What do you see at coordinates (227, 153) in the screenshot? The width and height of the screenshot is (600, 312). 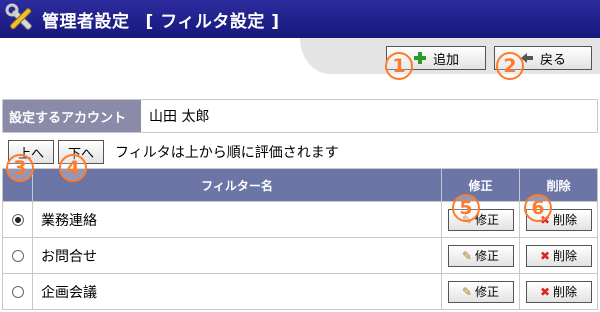 I see `order-note: フィルタは上から順に評価されます` at bounding box center [227, 153].